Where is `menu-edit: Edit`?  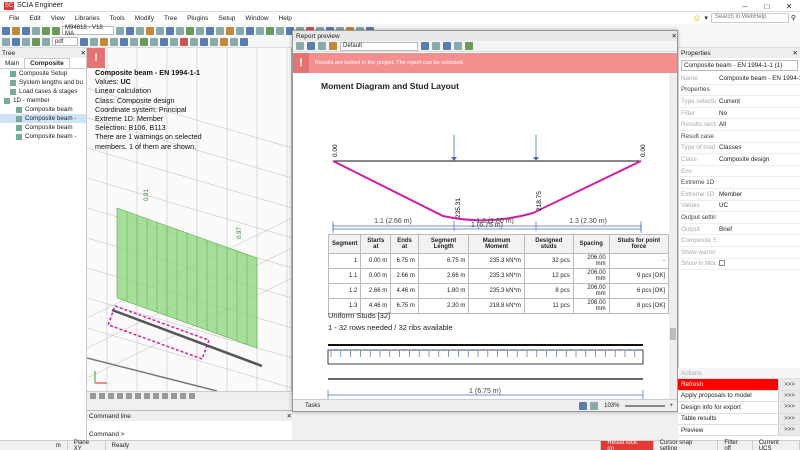 menu-edit: Edit is located at coordinates (34, 18).